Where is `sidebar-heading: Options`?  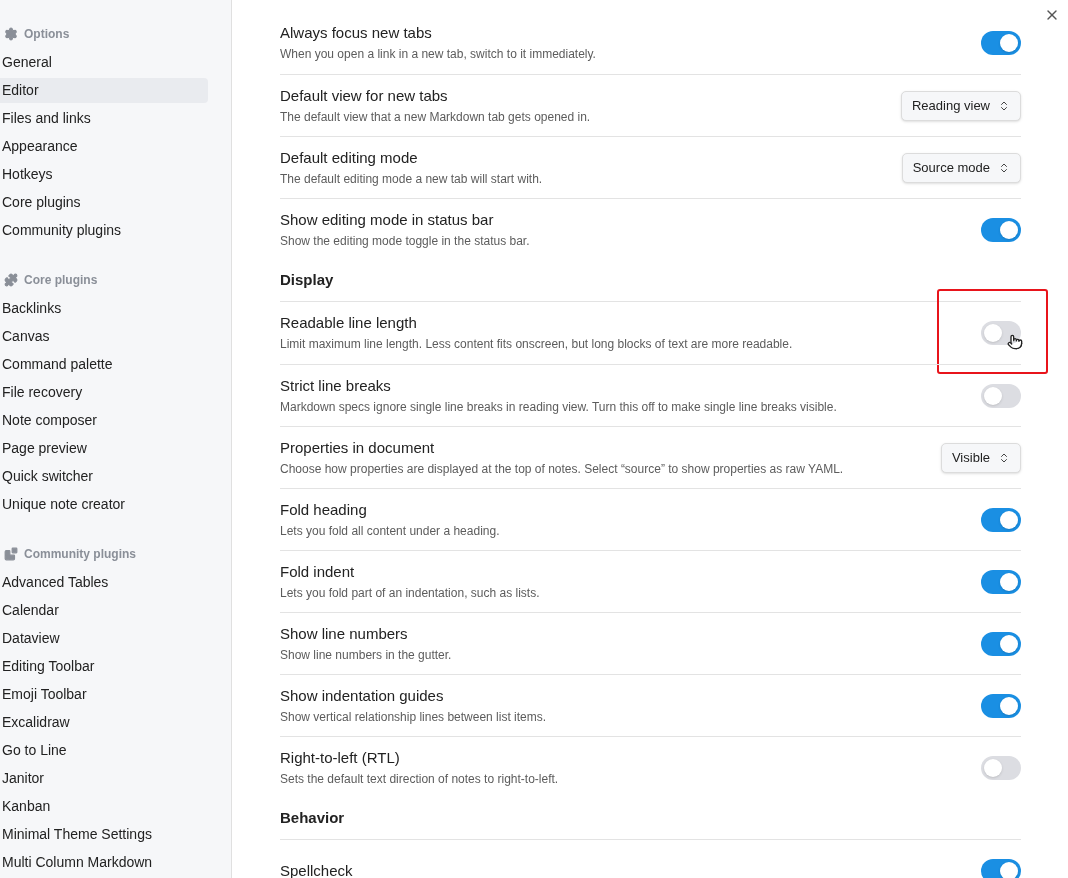
sidebar-heading: Options is located at coordinates (47, 34).